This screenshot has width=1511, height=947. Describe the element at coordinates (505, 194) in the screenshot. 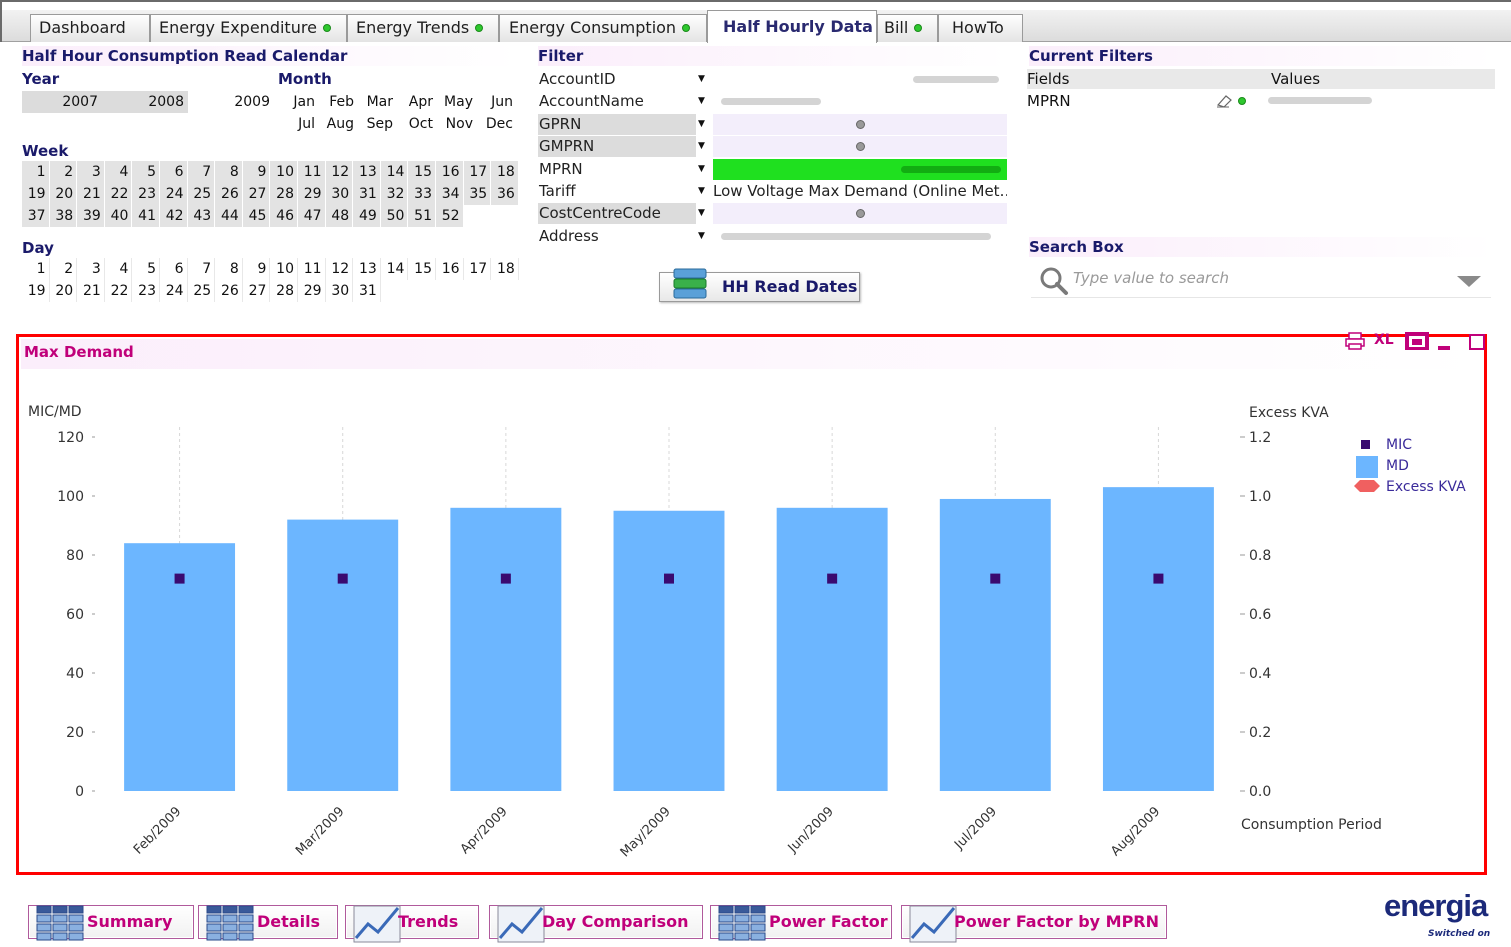

I see `week-36: 36` at that location.